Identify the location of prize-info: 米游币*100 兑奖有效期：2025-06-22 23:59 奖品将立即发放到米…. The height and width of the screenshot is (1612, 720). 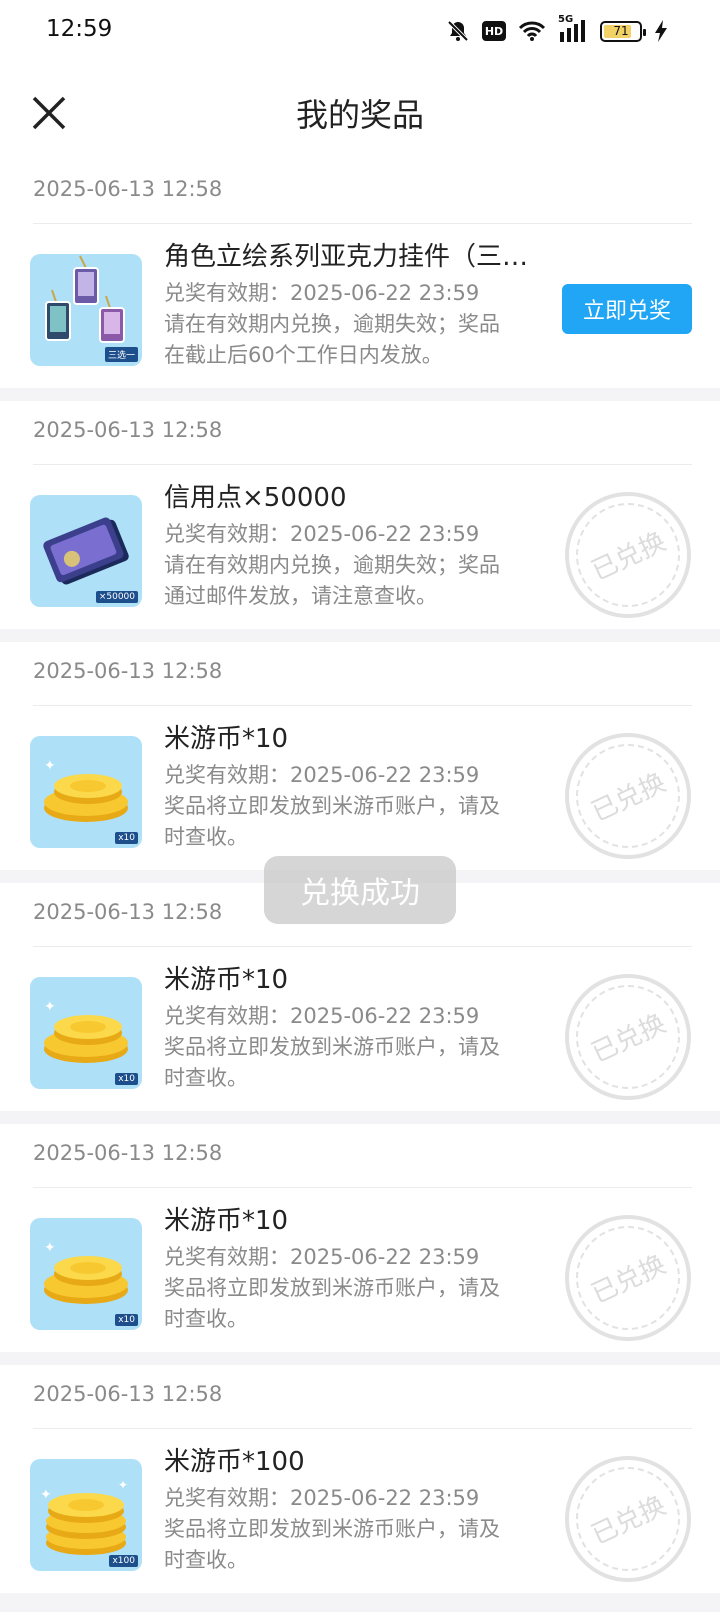
(349, 1510).